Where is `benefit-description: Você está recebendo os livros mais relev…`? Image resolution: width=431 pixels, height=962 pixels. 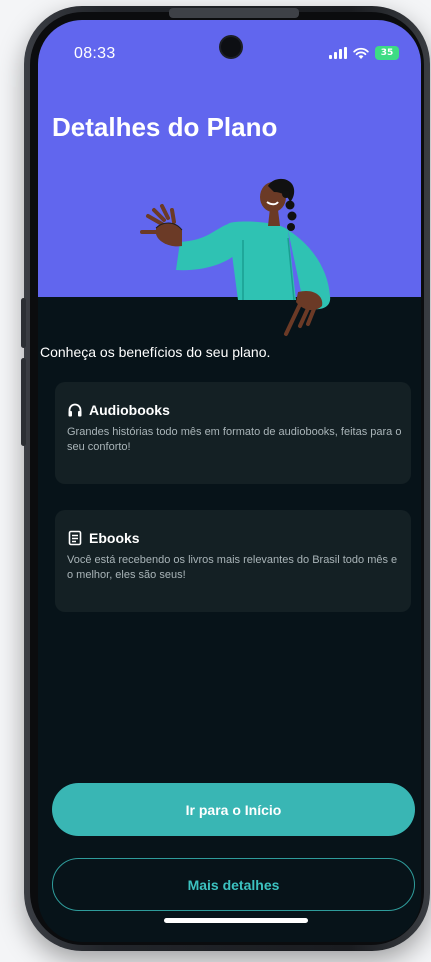
benefit-description: Você está recebendo os livros mais relev… is located at coordinates (232, 567).